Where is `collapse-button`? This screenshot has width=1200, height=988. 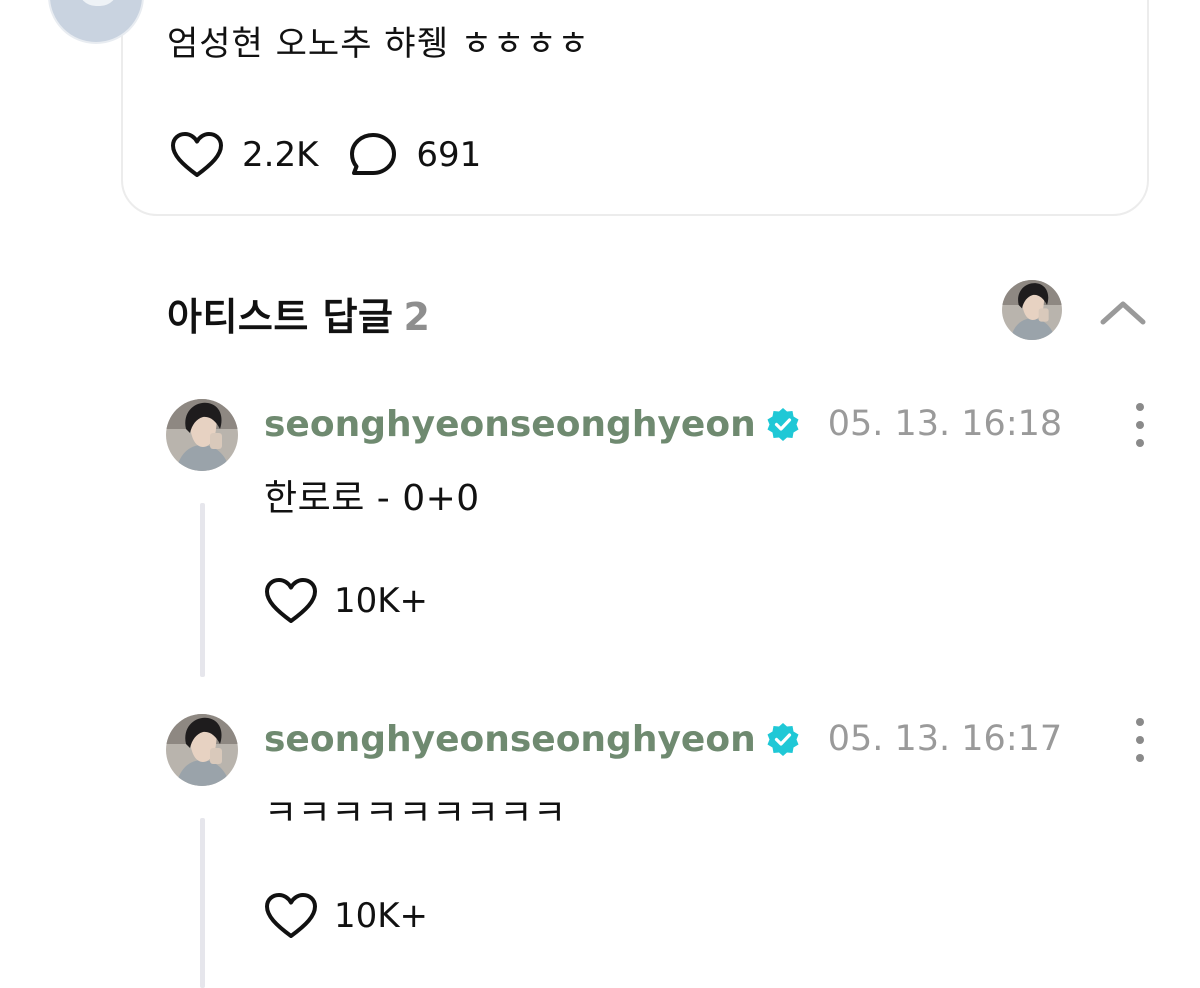 collapse-button is located at coordinates (1123, 312).